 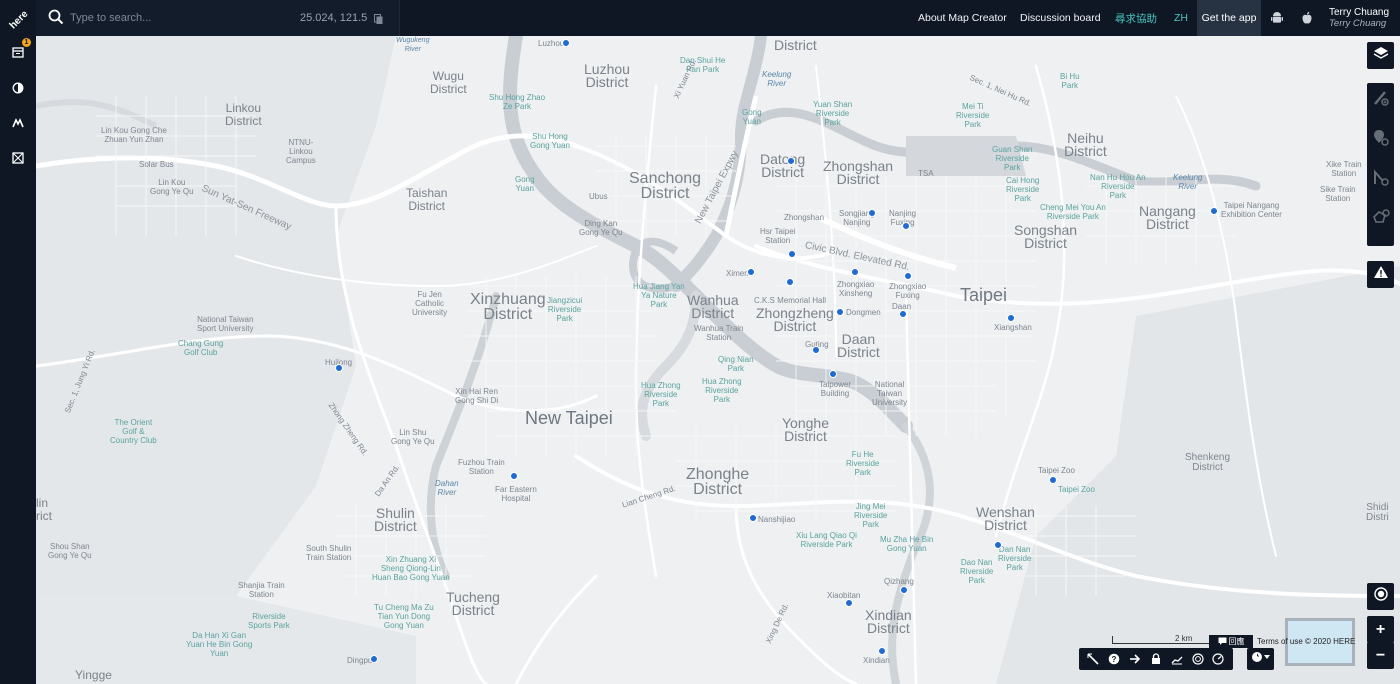 I want to click on nav-help: 尋求協助, so click(x=1136, y=18).